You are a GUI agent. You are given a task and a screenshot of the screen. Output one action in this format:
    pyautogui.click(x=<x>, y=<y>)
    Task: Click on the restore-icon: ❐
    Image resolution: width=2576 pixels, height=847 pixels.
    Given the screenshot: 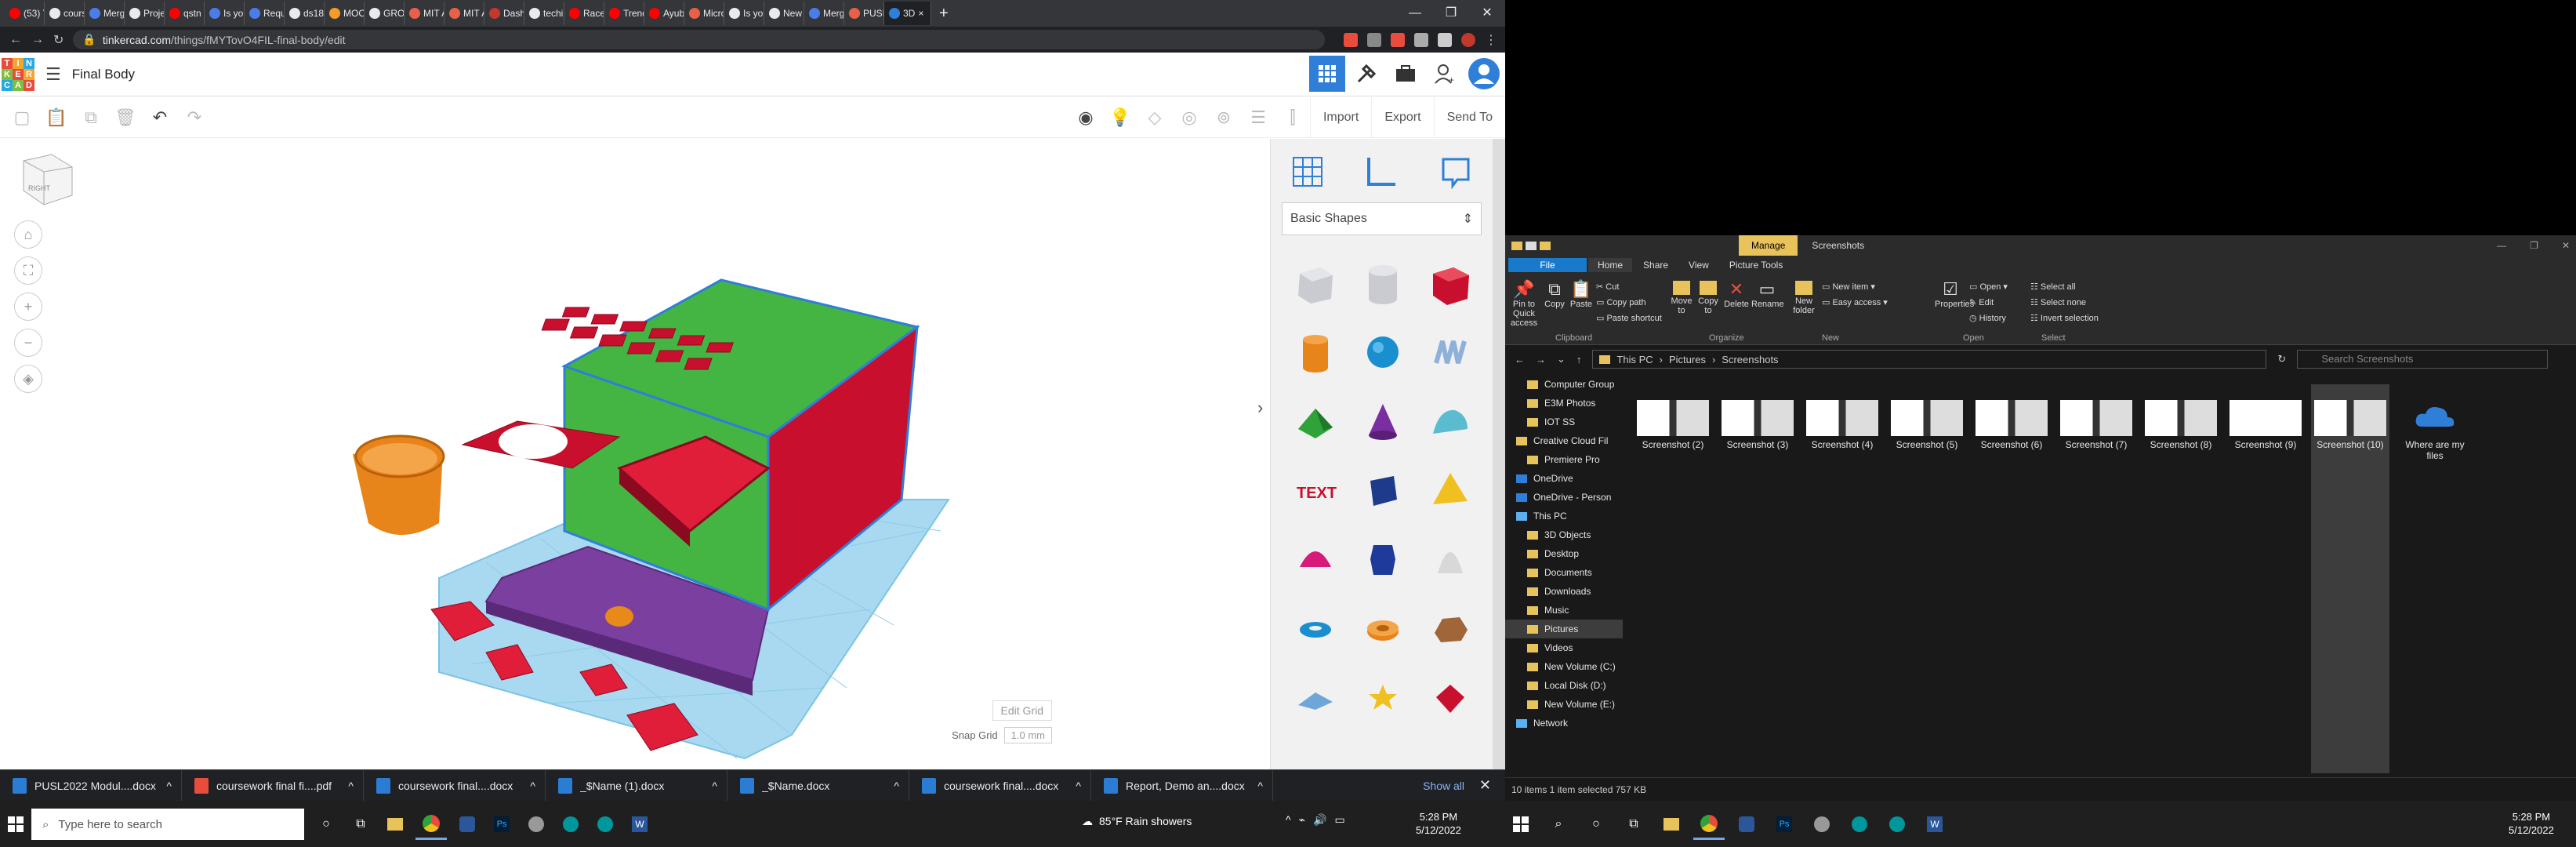 What is the action you would take?
    pyautogui.click(x=2534, y=245)
    